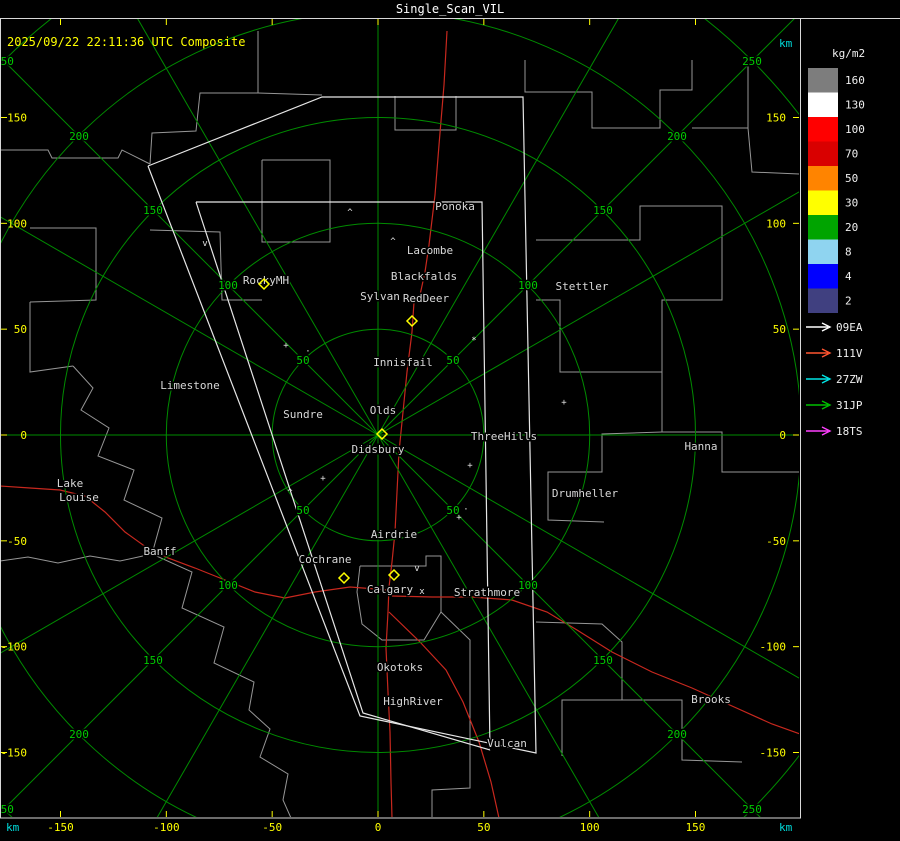 Image resolution: width=900 pixels, height=841 pixels. I want to click on legend-value: 160, so click(855, 80).